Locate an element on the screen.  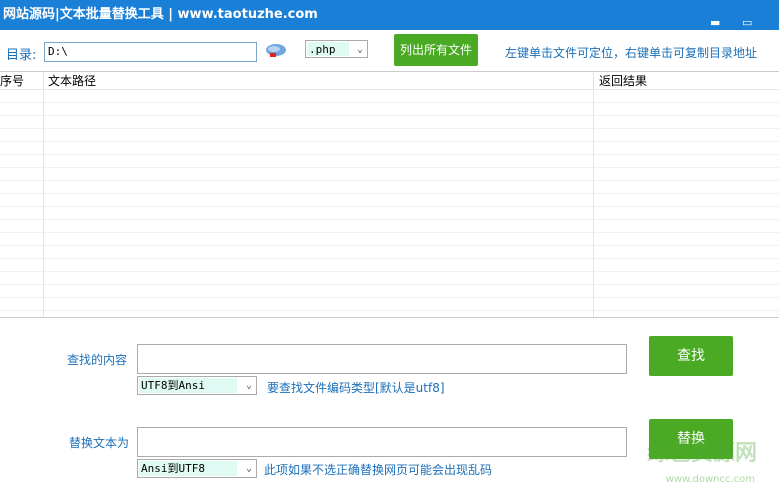
replace-label: 替换文本为 is located at coordinates (99, 443).